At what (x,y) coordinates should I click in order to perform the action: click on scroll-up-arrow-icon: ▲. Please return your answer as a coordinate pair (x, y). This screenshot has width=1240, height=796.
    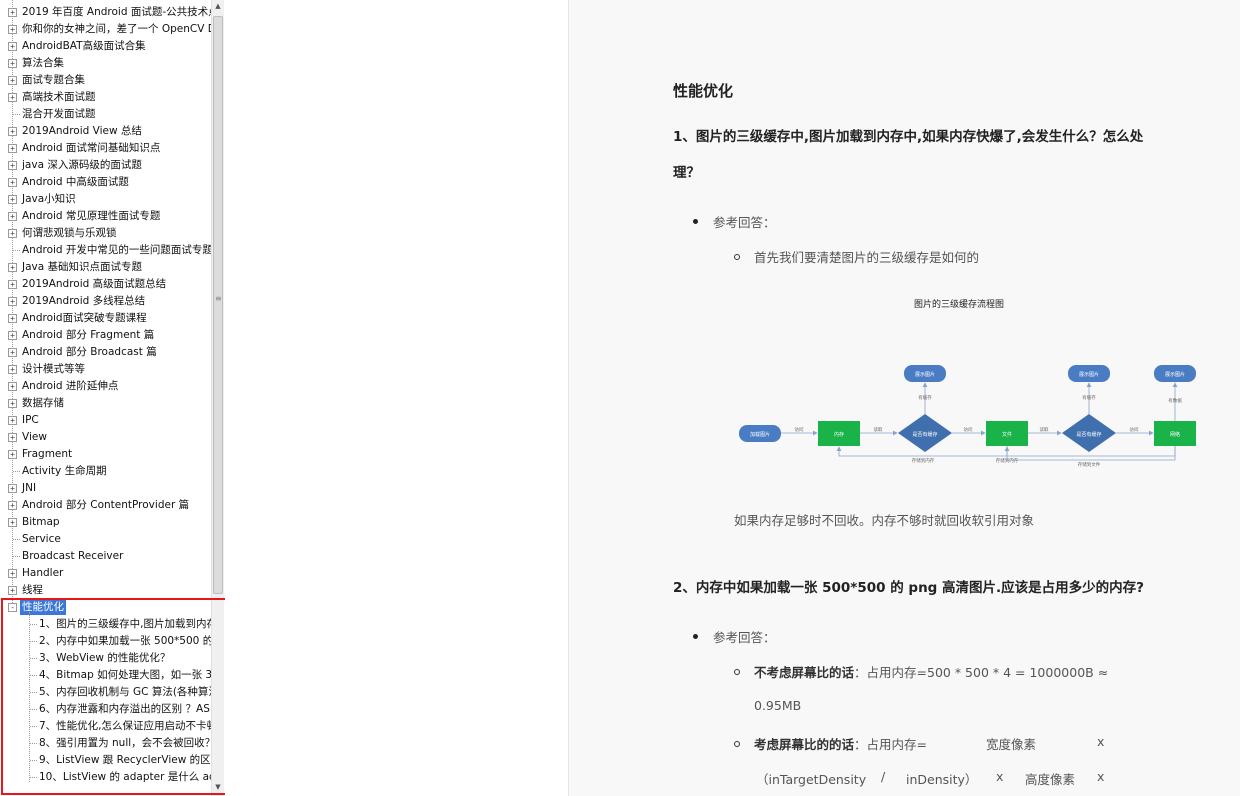
    Looking at the image, I should click on (218, 6).